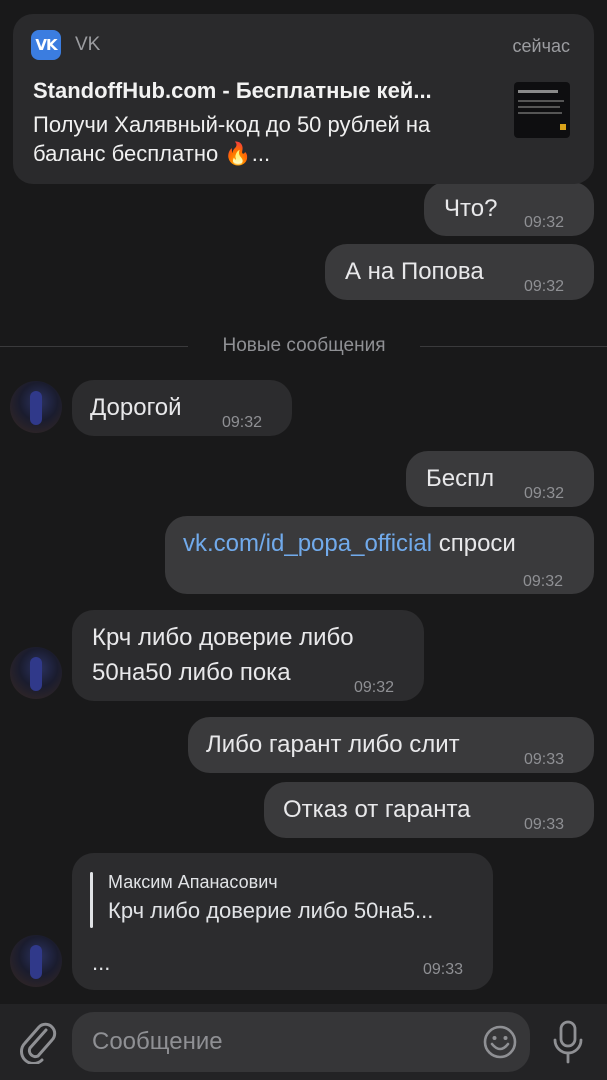  What do you see at coordinates (500, 1042) in the screenshot?
I see `emoji-icon` at bounding box center [500, 1042].